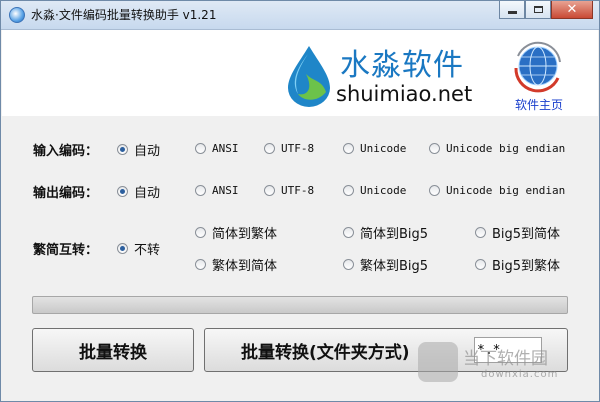  I want to click on batch-convert-folder-label: 批量转换(文件夹方式), so click(325, 352).